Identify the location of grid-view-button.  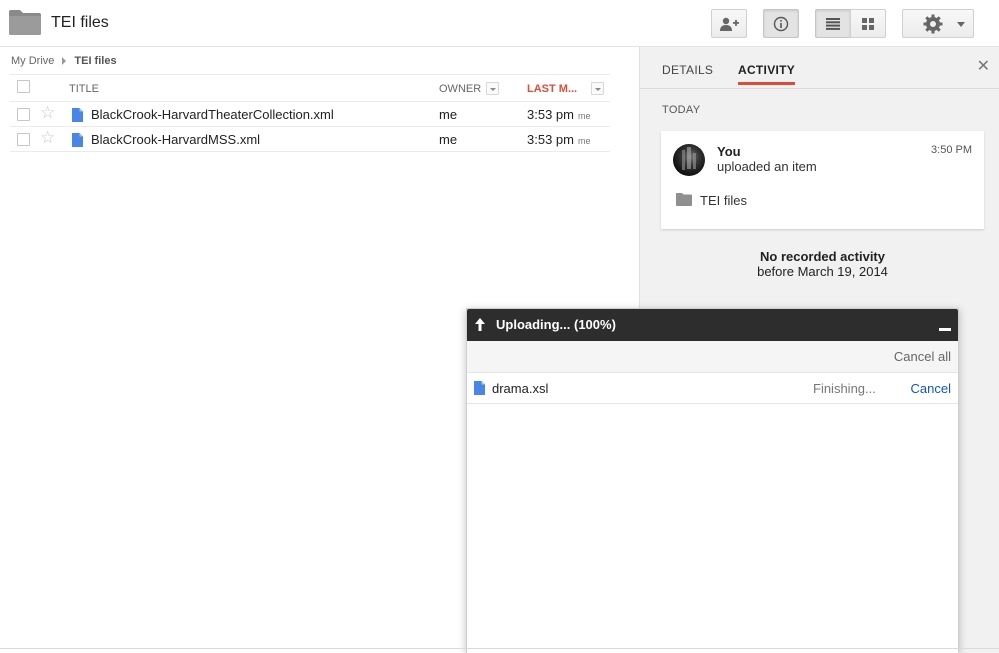
(868, 23).